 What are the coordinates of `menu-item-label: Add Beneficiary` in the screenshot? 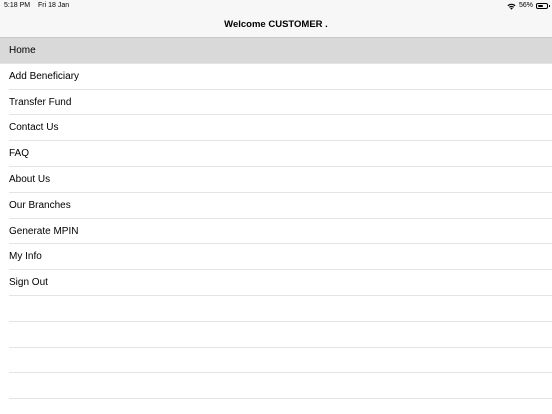 It's located at (44, 76).